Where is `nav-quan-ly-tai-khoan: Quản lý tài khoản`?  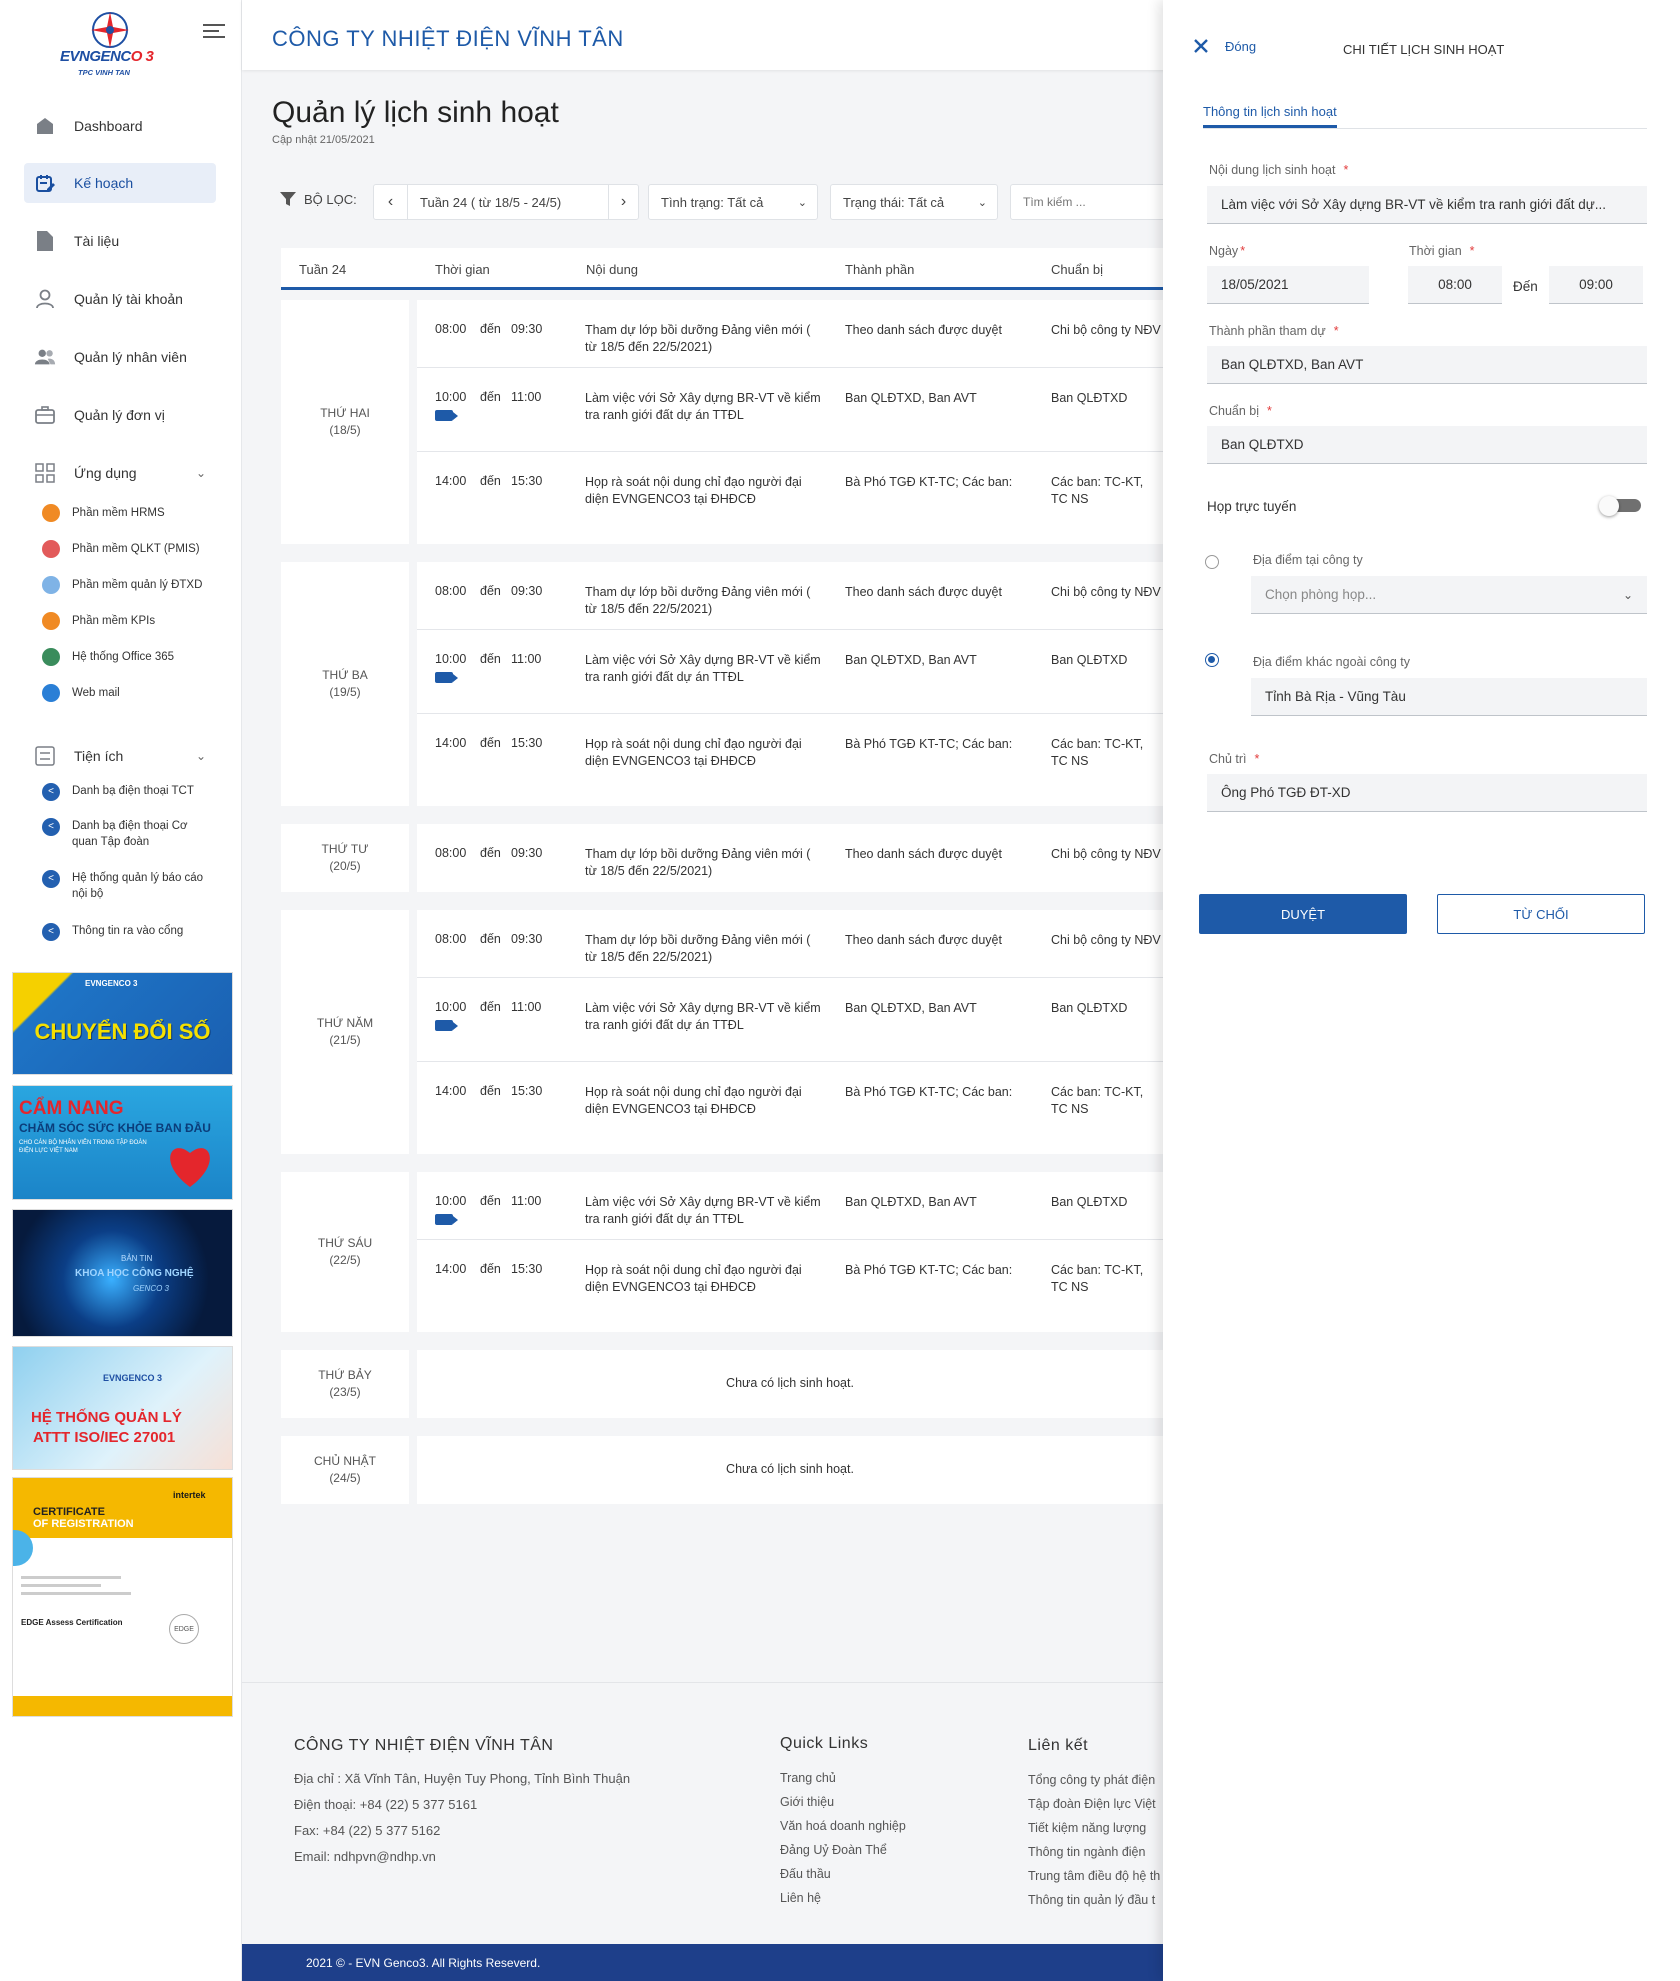
nav-quan-ly-tai-khoan: Quản lý tài khoản is located at coordinates (120, 299).